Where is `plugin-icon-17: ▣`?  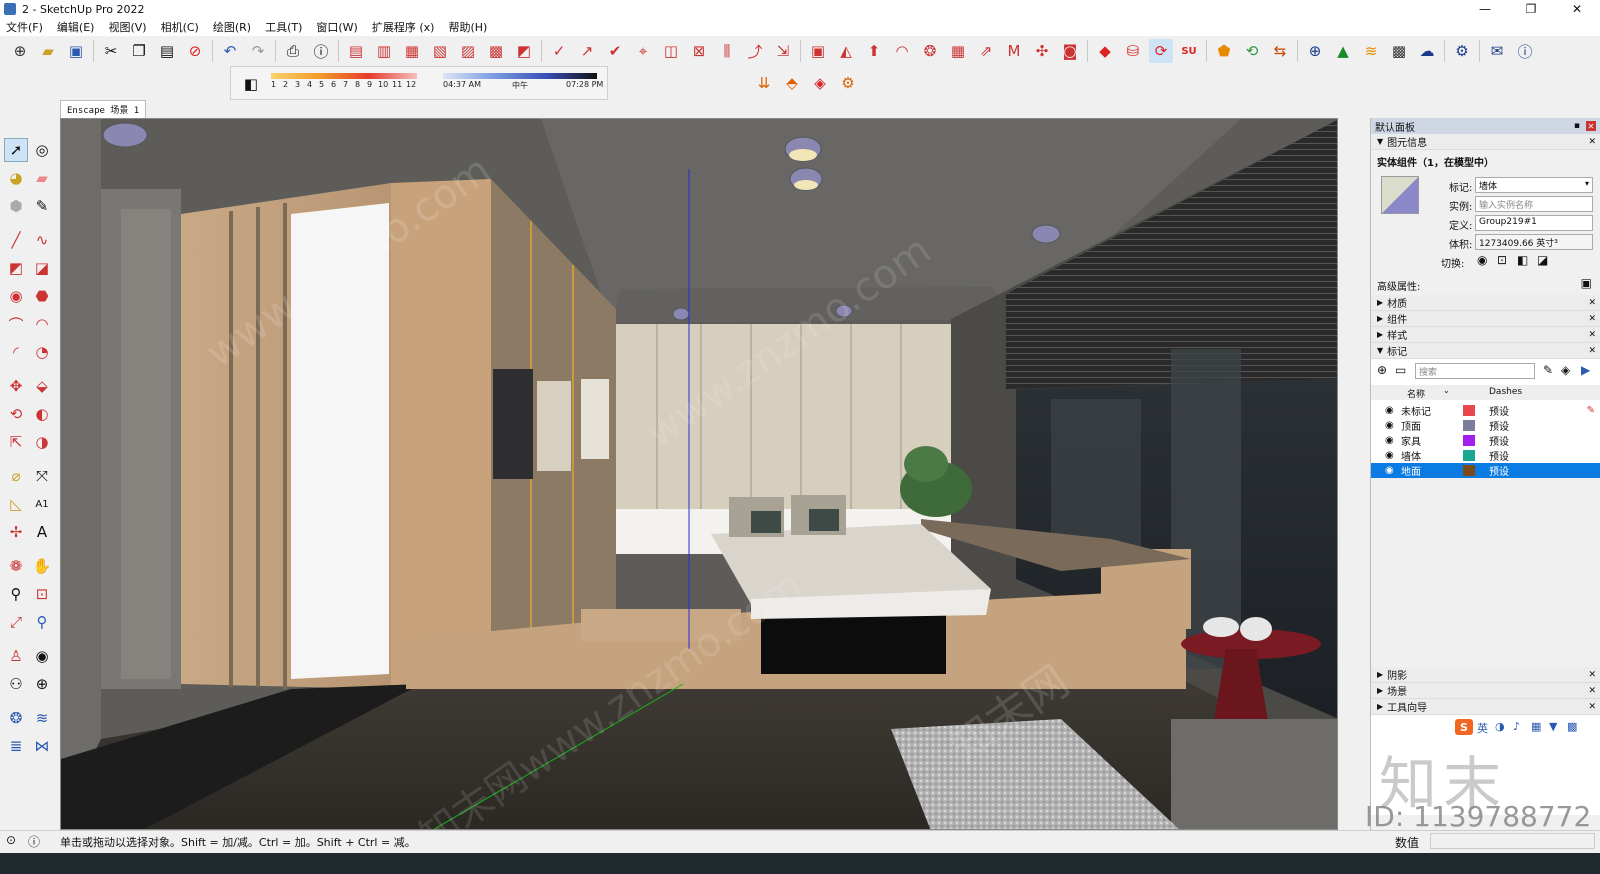
plugin-icon-17: ▣ is located at coordinates (818, 51).